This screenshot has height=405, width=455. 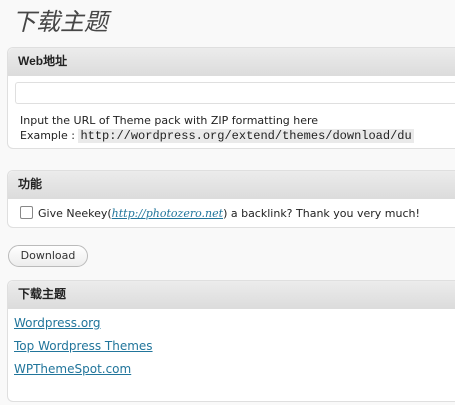 What do you see at coordinates (26, 212) in the screenshot?
I see `backlink-checkbox` at bounding box center [26, 212].